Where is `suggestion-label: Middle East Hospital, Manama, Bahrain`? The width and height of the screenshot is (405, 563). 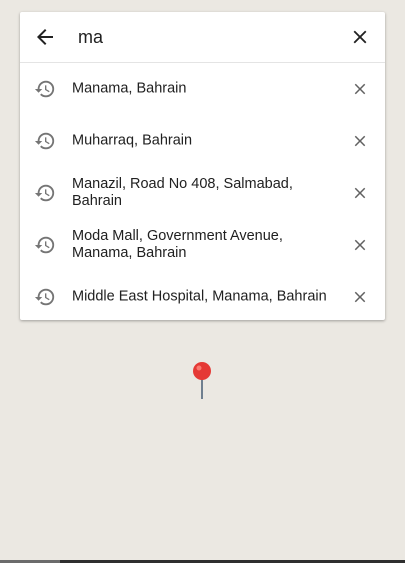 suggestion-label: Middle East Hospital, Manama, Bahrain is located at coordinates (199, 296).